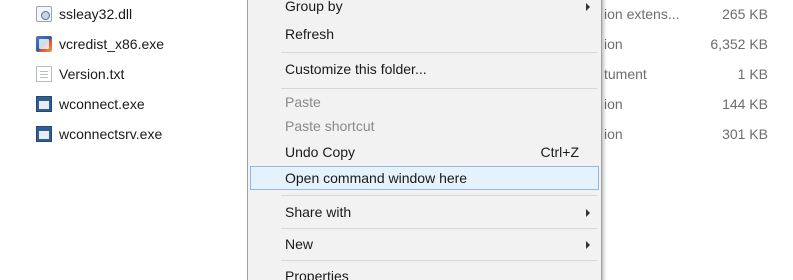 The image size is (793, 280). What do you see at coordinates (424, 34) in the screenshot?
I see `menu-item-refresh: Refresh` at bounding box center [424, 34].